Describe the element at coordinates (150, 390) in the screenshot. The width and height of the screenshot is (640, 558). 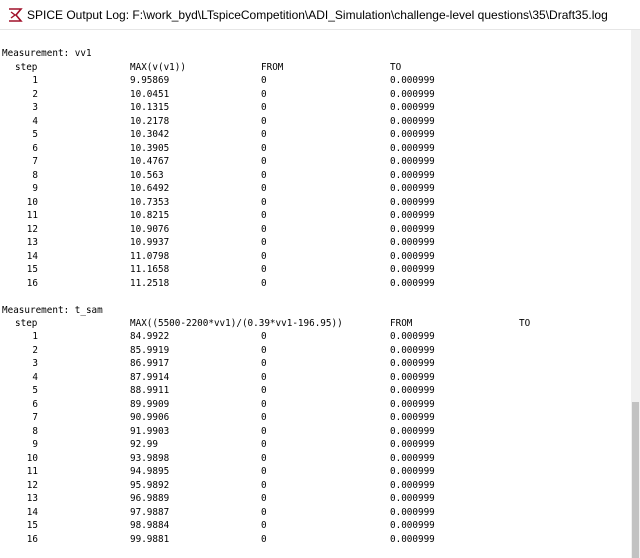
I see `value-cell: 88.9911` at that location.